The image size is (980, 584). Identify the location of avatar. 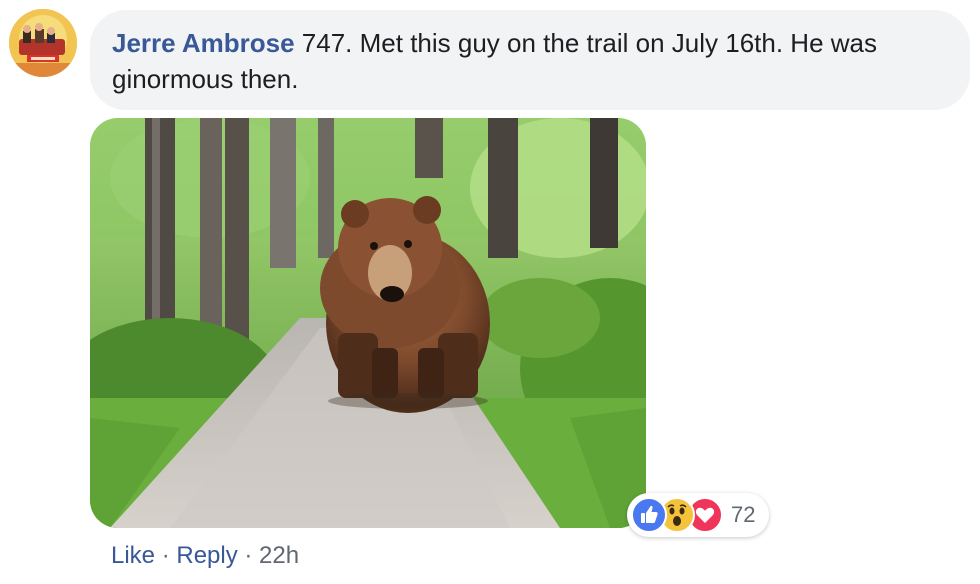
(43, 43).